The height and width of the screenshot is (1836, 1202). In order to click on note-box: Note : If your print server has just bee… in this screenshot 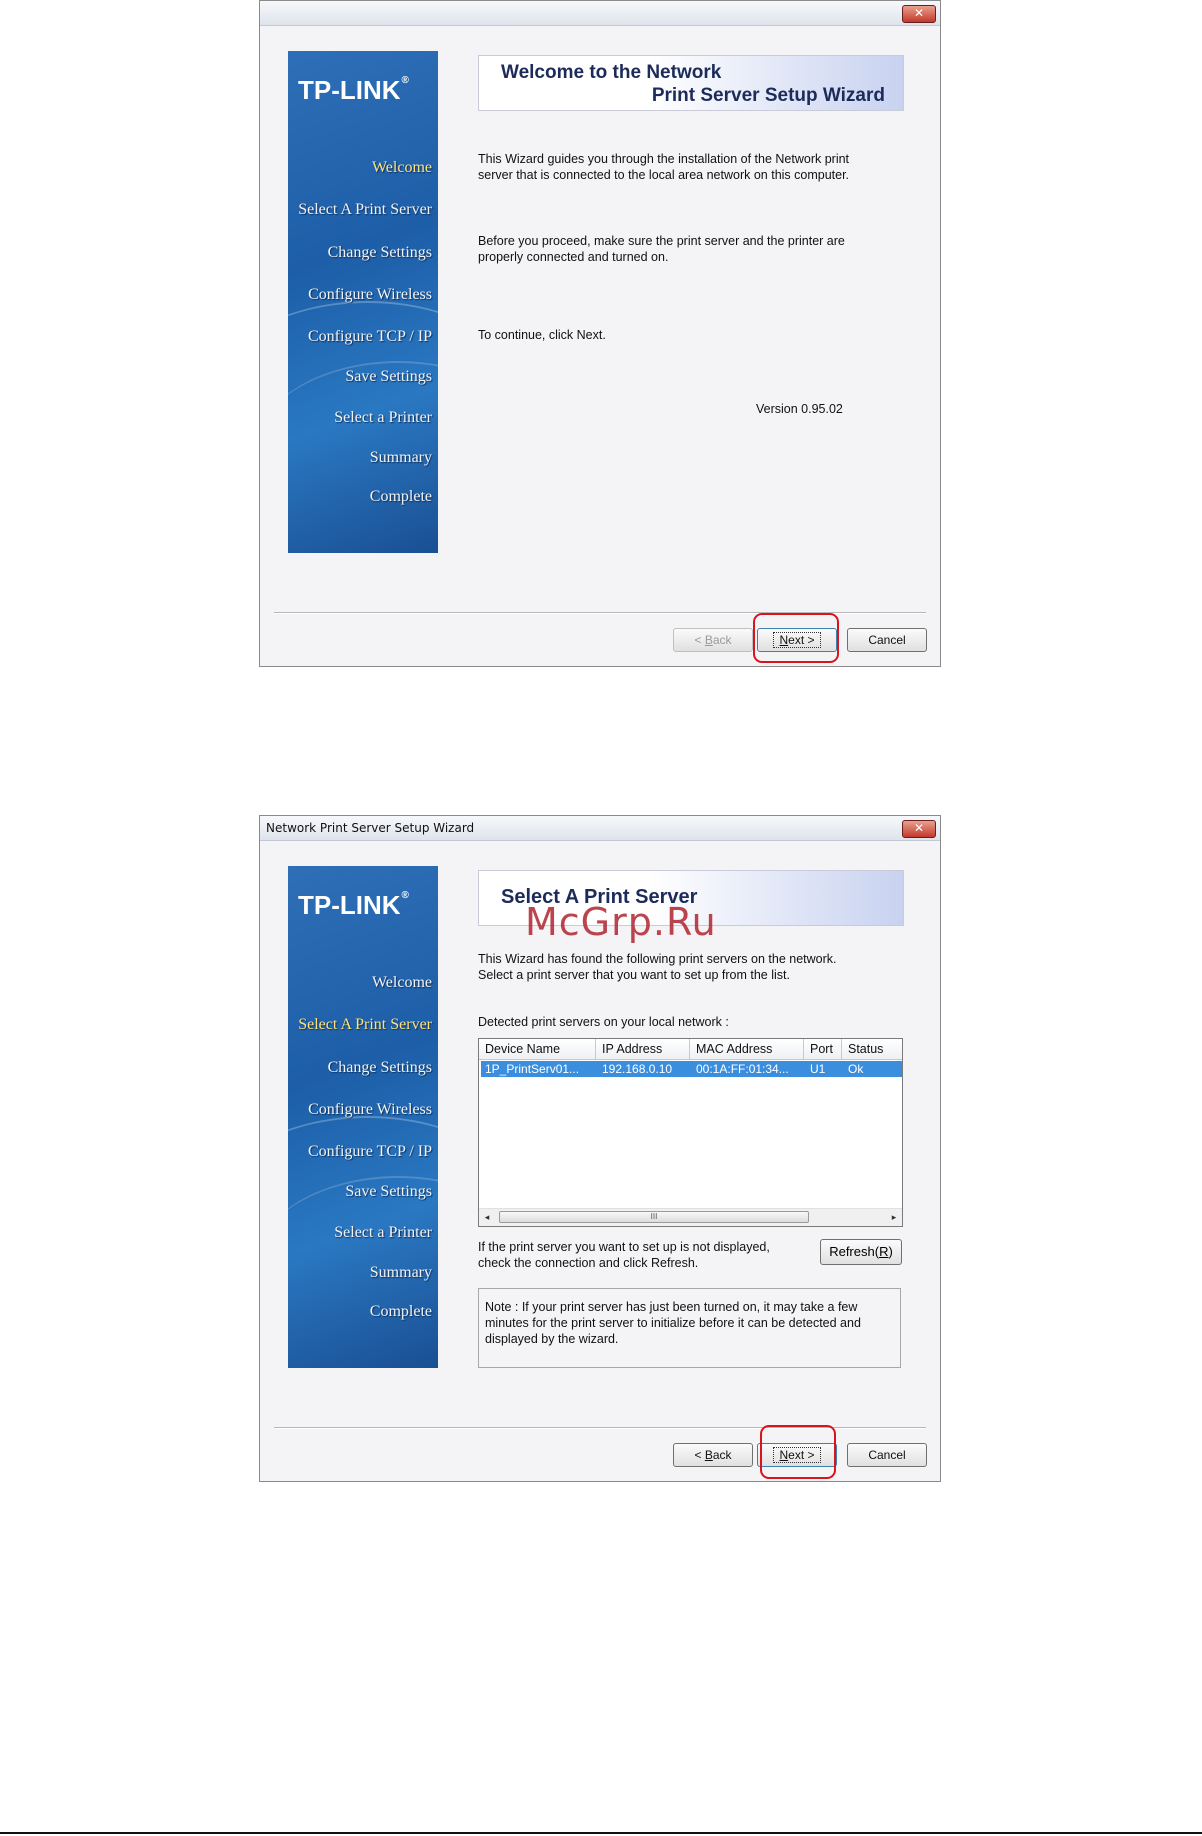, I will do `click(689, 1328)`.